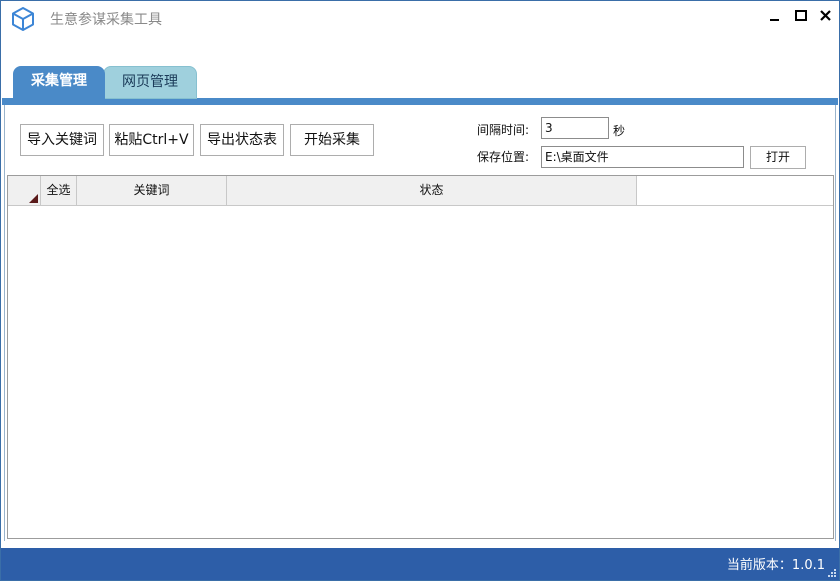 The image size is (840, 581). I want to click on tab-strip, so click(420, 101).